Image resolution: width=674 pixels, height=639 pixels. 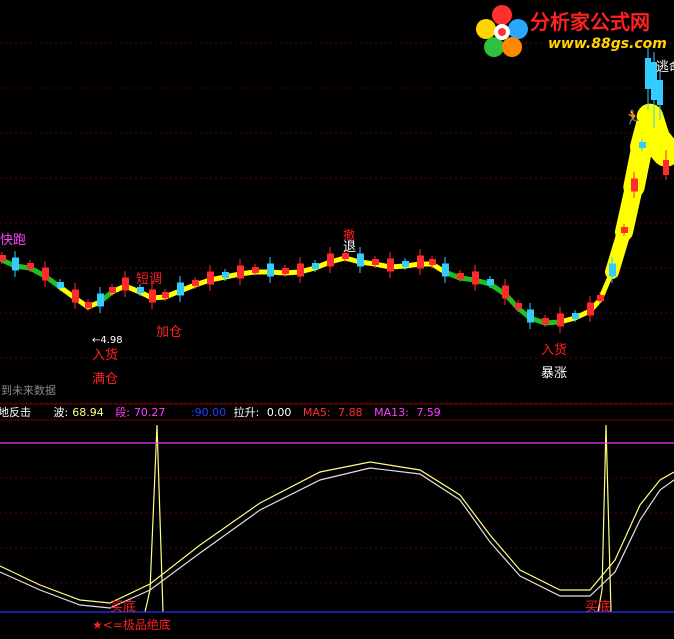 I want to click on indicator-name: 绝地反击, so click(x=15, y=412).